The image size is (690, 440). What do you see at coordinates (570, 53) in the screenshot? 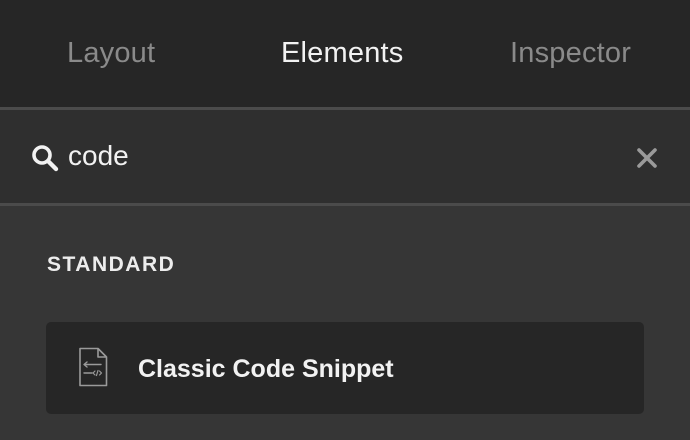
I see `tab-inspector: Inspector` at bounding box center [570, 53].